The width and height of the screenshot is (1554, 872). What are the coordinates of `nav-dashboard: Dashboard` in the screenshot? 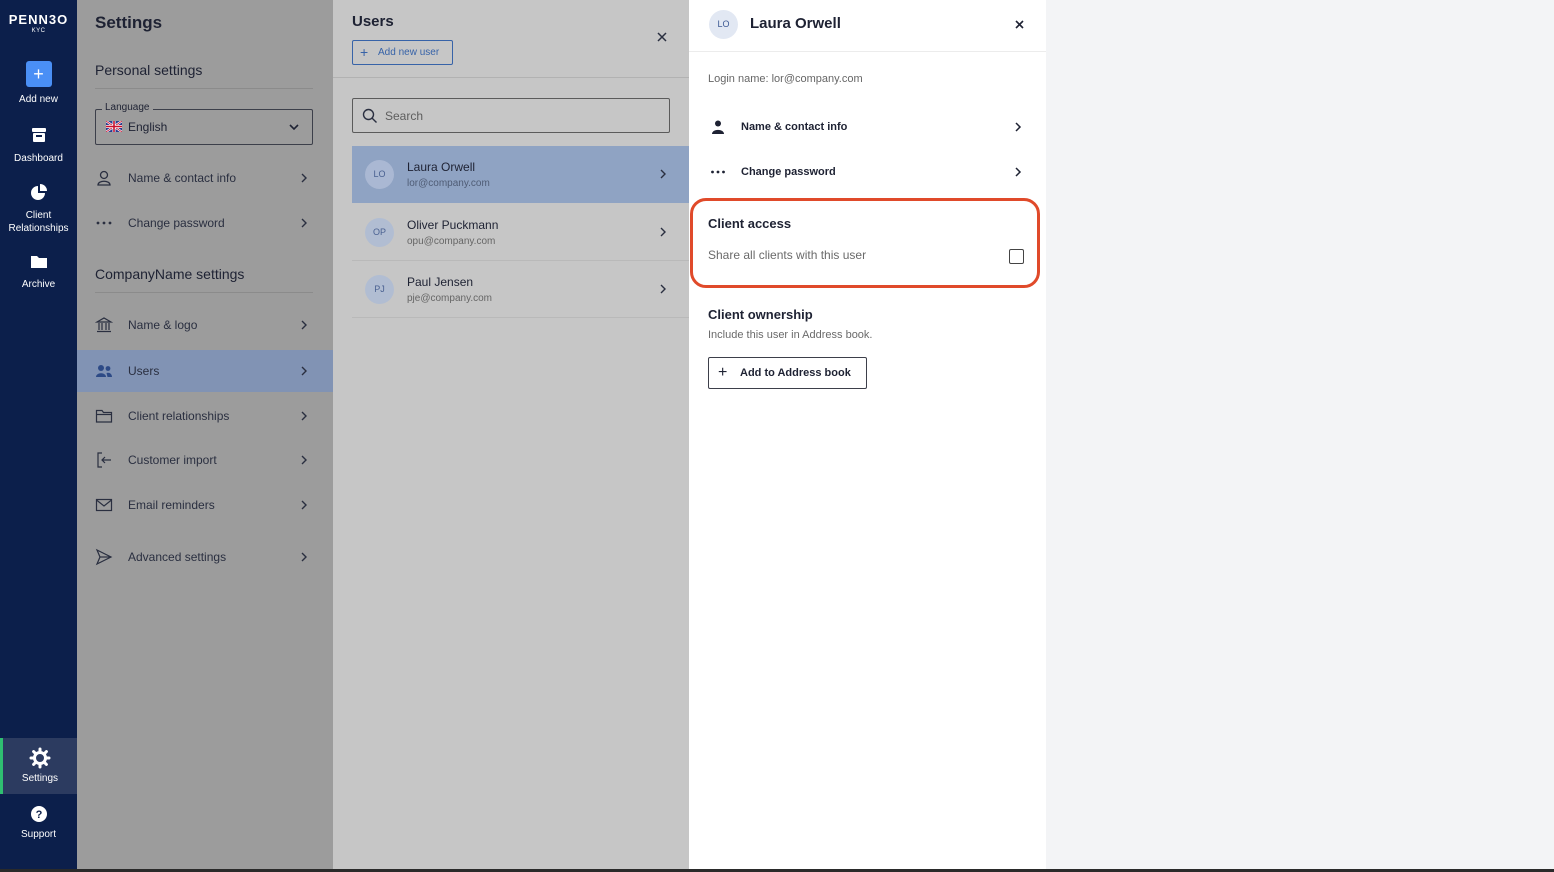 It's located at (38, 144).